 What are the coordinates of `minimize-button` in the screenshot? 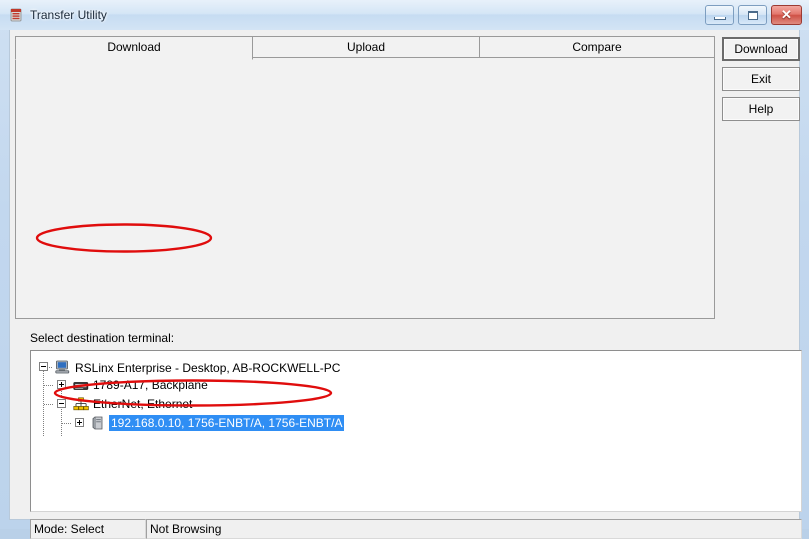 It's located at (719, 15).